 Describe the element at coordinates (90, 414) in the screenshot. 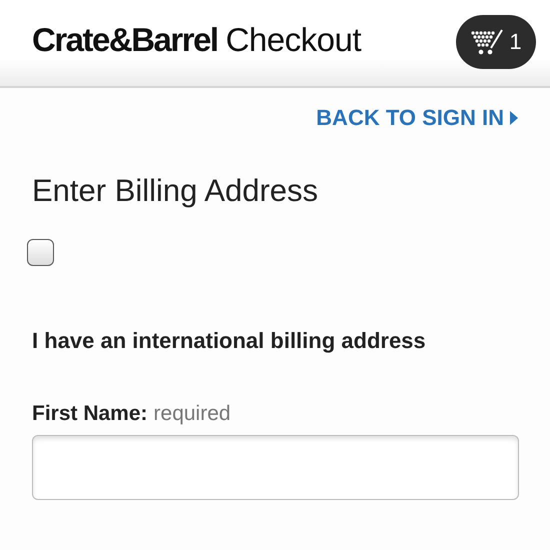

I see `field-label: First Name:` at that location.